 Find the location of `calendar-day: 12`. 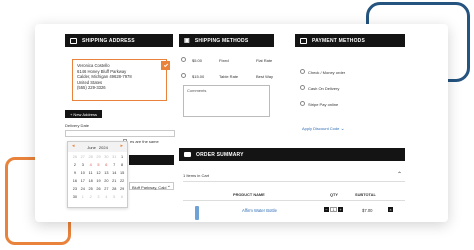

calendar-day: 12 is located at coordinates (99, 173).